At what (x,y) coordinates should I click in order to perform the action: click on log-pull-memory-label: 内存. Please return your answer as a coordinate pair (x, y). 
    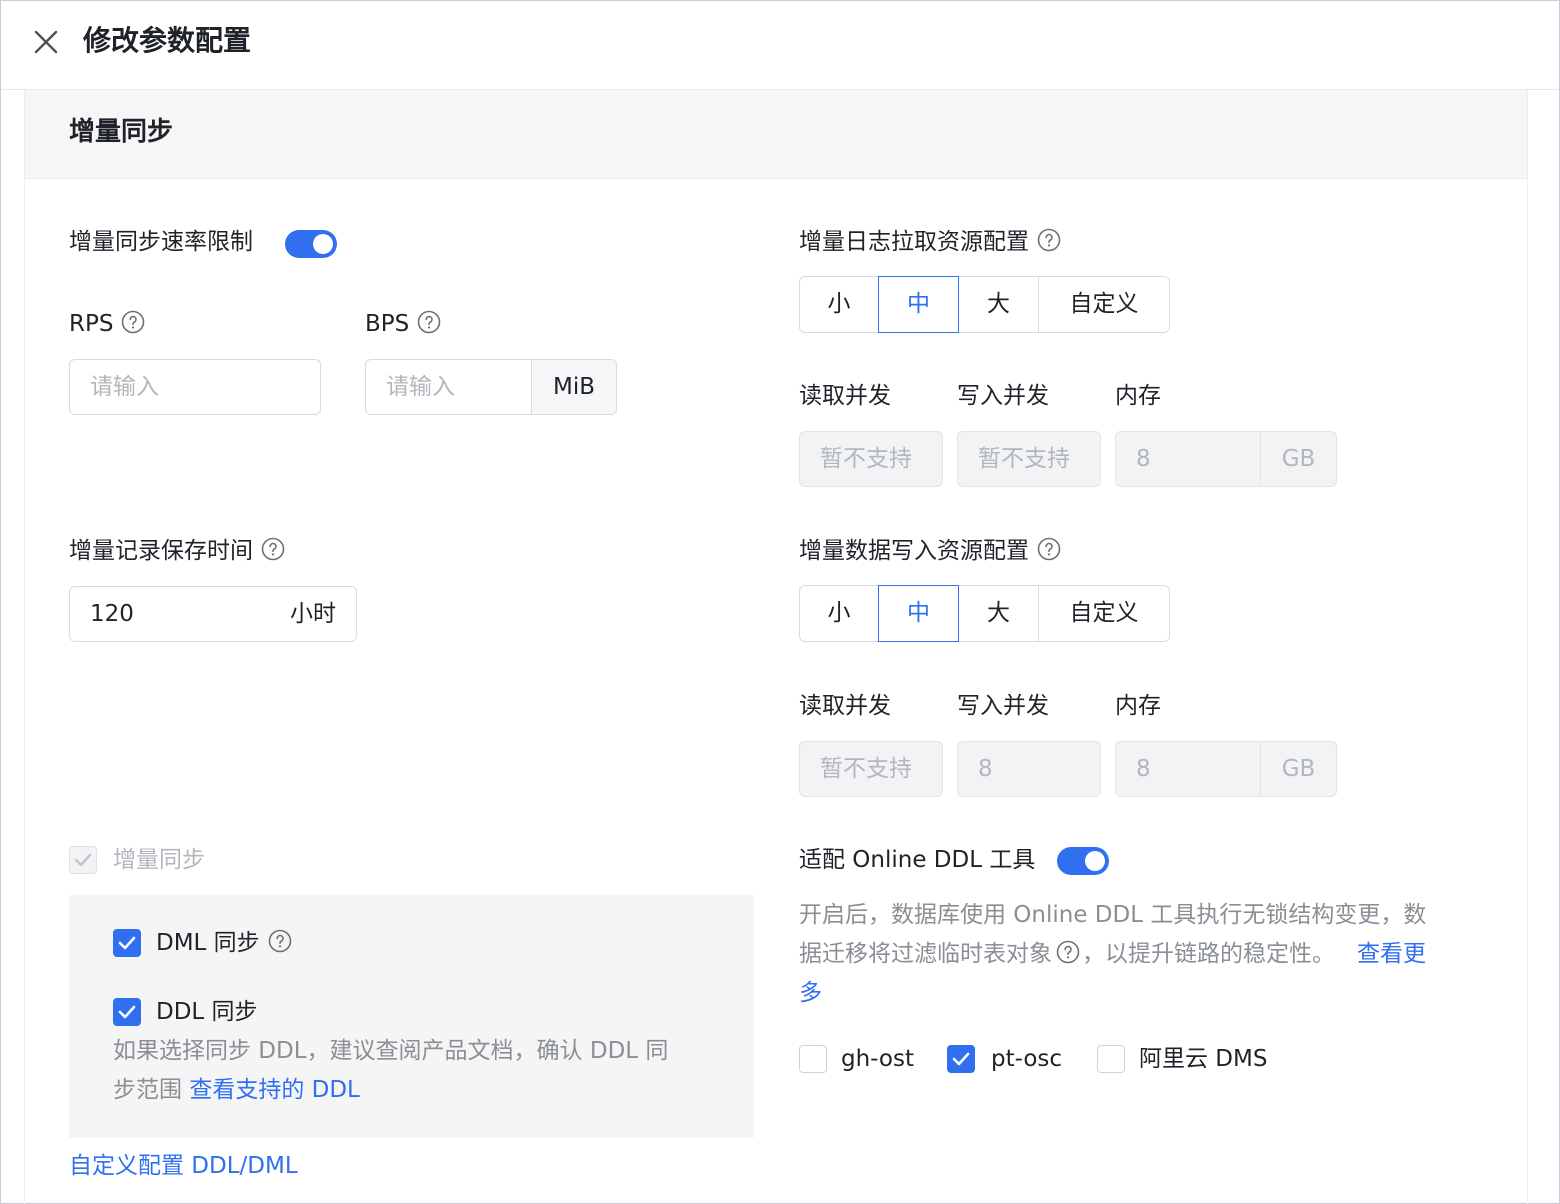
    Looking at the image, I should click on (1138, 396).